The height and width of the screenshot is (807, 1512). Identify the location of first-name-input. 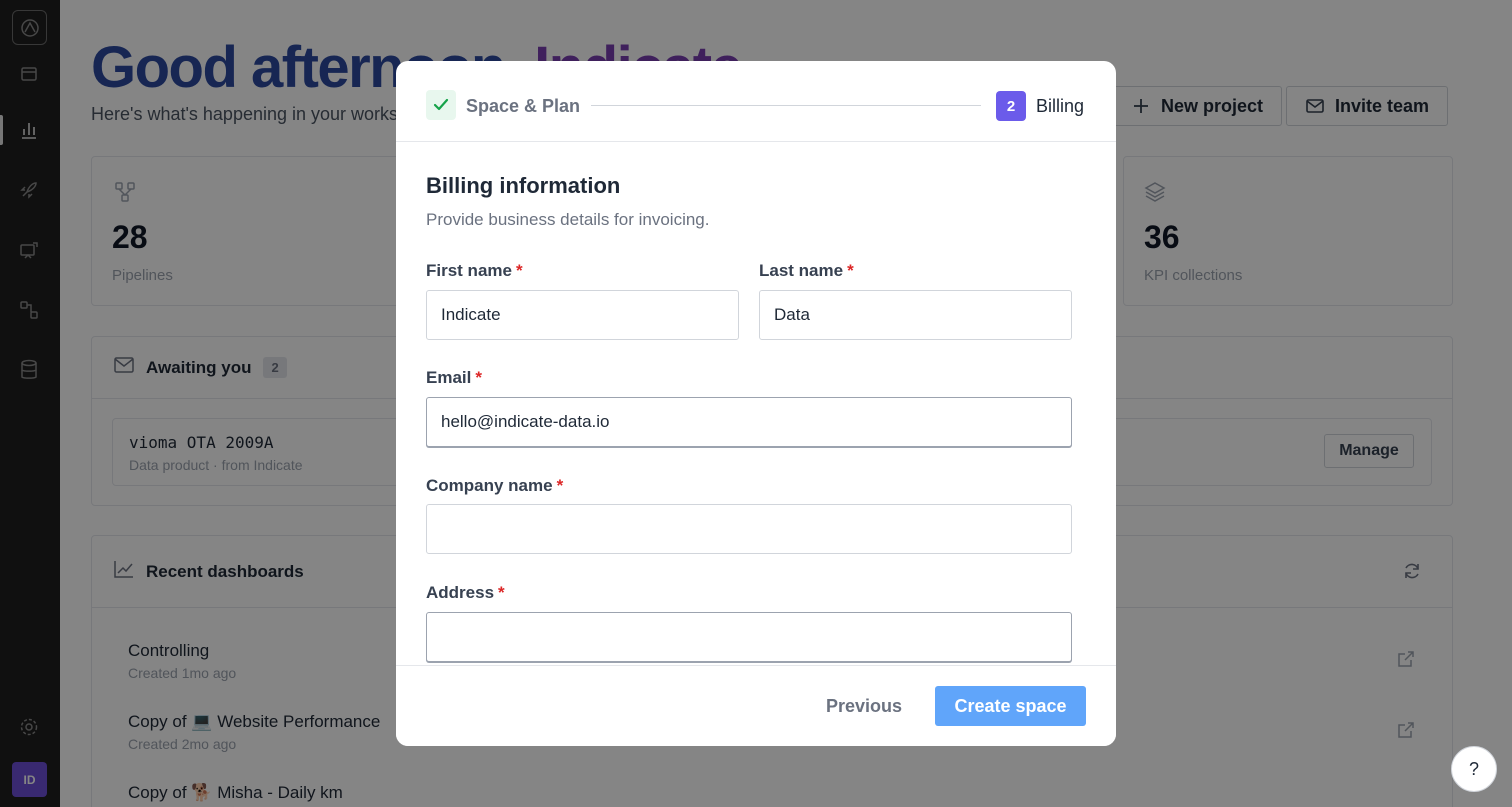
(582, 315).